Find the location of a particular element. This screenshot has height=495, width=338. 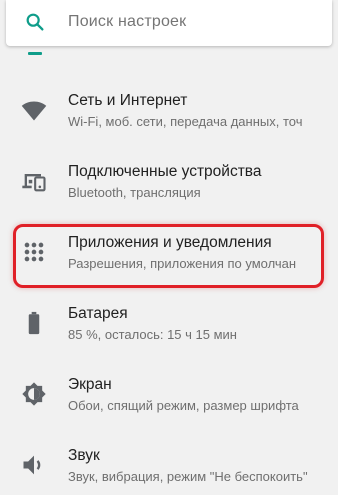

wifi-icon is located at coordinates (34, 111).